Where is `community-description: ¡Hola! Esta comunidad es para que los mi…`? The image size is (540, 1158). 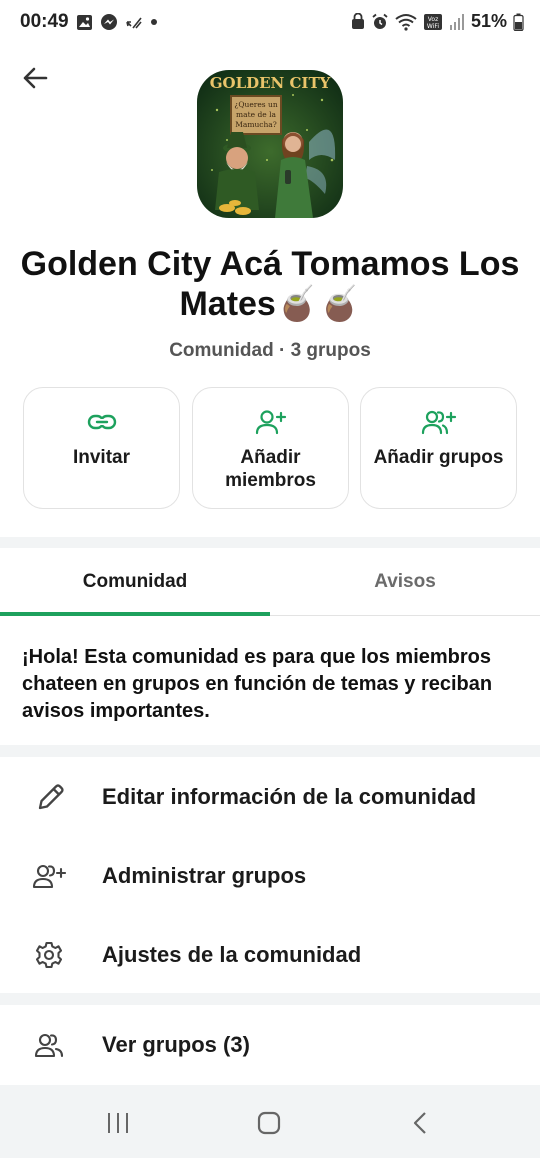 community-description: ¡Hola! Esta comunidad es para que los mi… is located at coordinates (257, 684).